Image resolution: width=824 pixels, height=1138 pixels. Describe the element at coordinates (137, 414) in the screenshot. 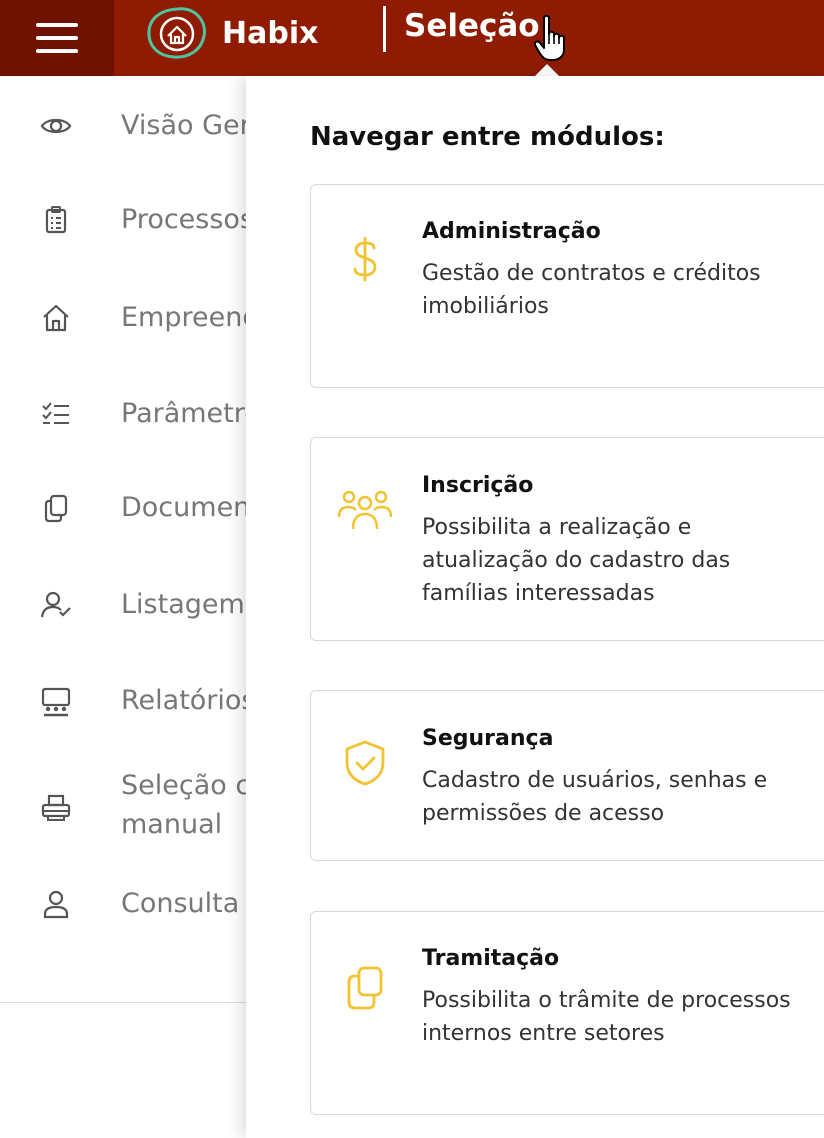

I see `sidebar-item-parametros: Parâmetros` at that location.